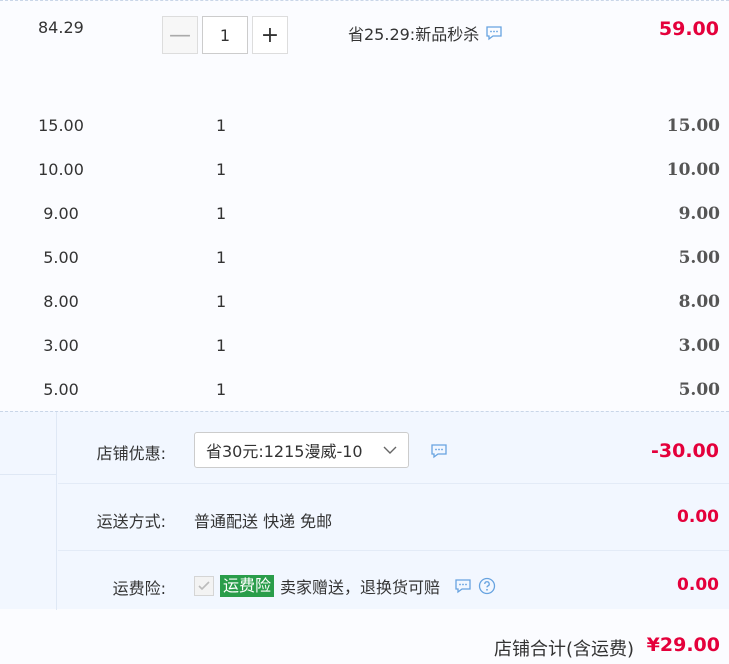 The image size is (729, 664). I want to click on divider, so click(364, 0).